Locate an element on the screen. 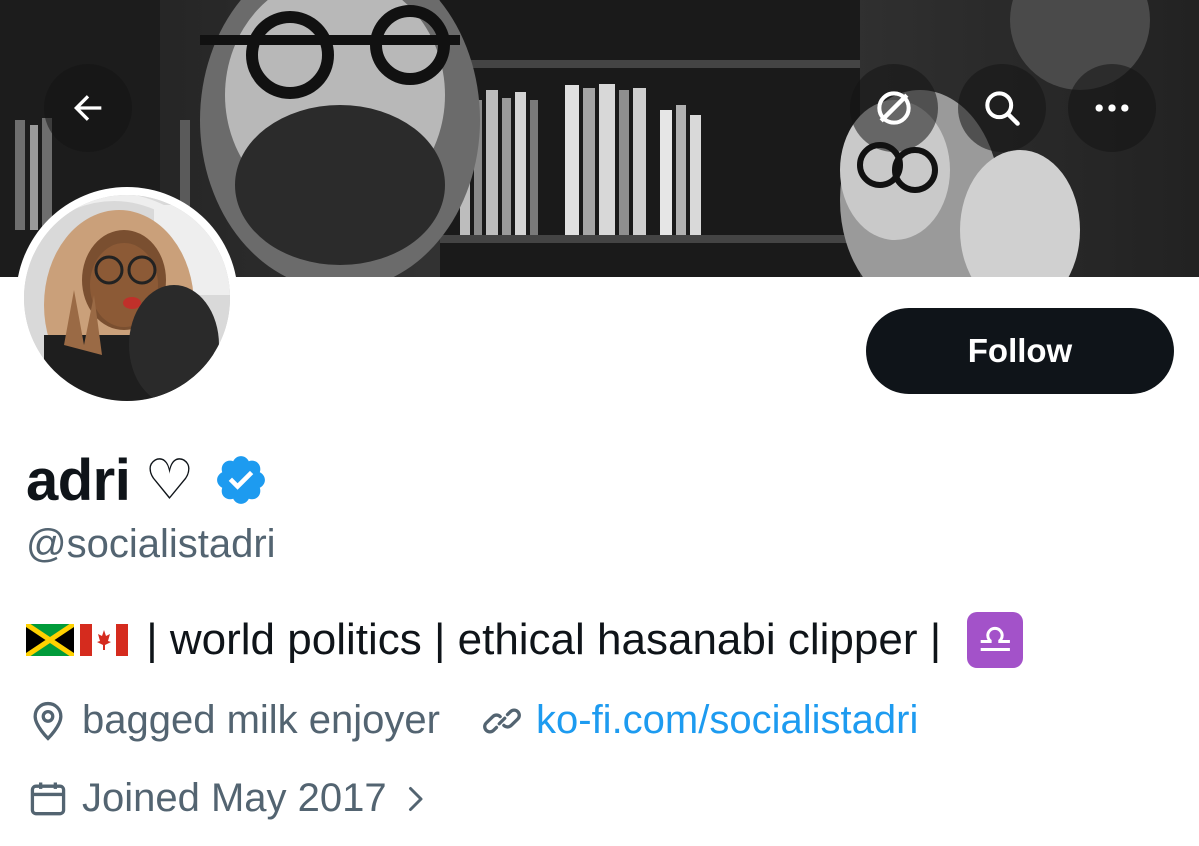 This screenshot has width=1199, height=846. avatar-image is located at coordinates (127, 298).